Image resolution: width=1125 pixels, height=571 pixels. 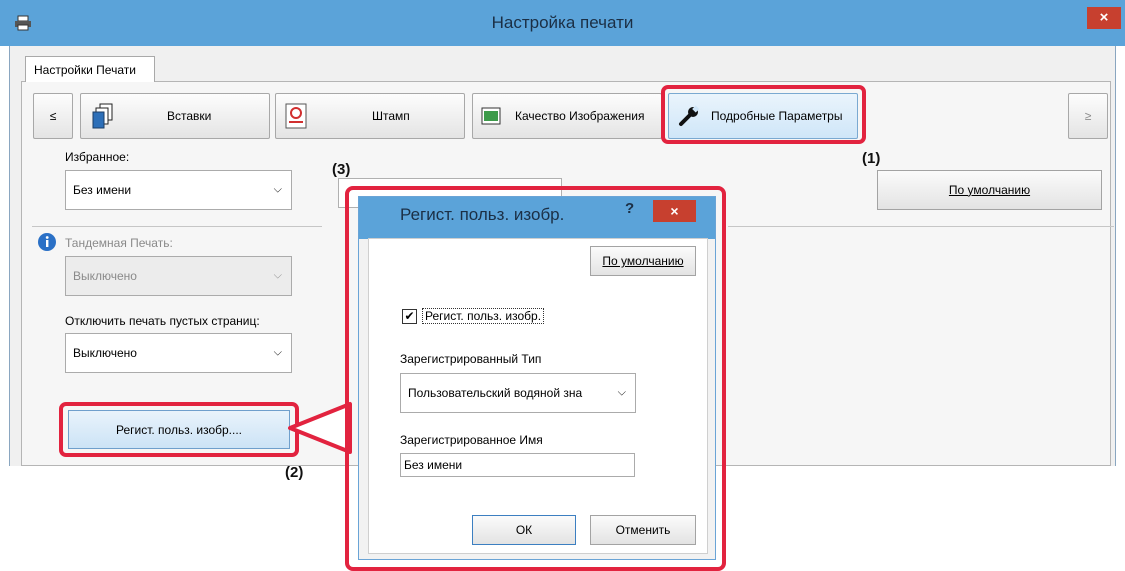 What do you see at coordinates (105, 353) in the screenshot?
I see `blank-pages-value: Выключено` at bounding box center [105, 353].